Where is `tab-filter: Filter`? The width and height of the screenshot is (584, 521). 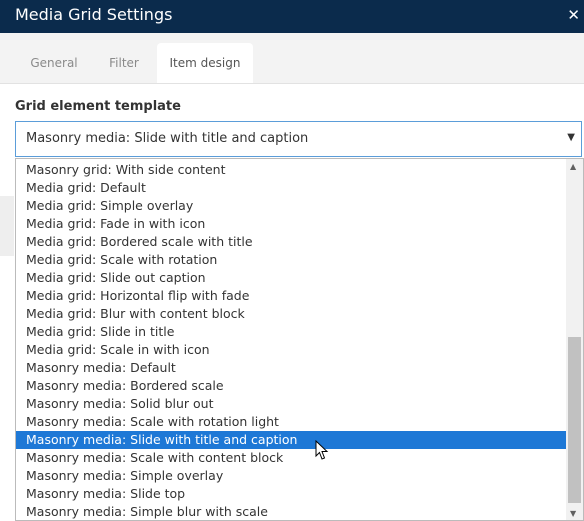 tab-filter: Filter is located at coordinates (124, 63).